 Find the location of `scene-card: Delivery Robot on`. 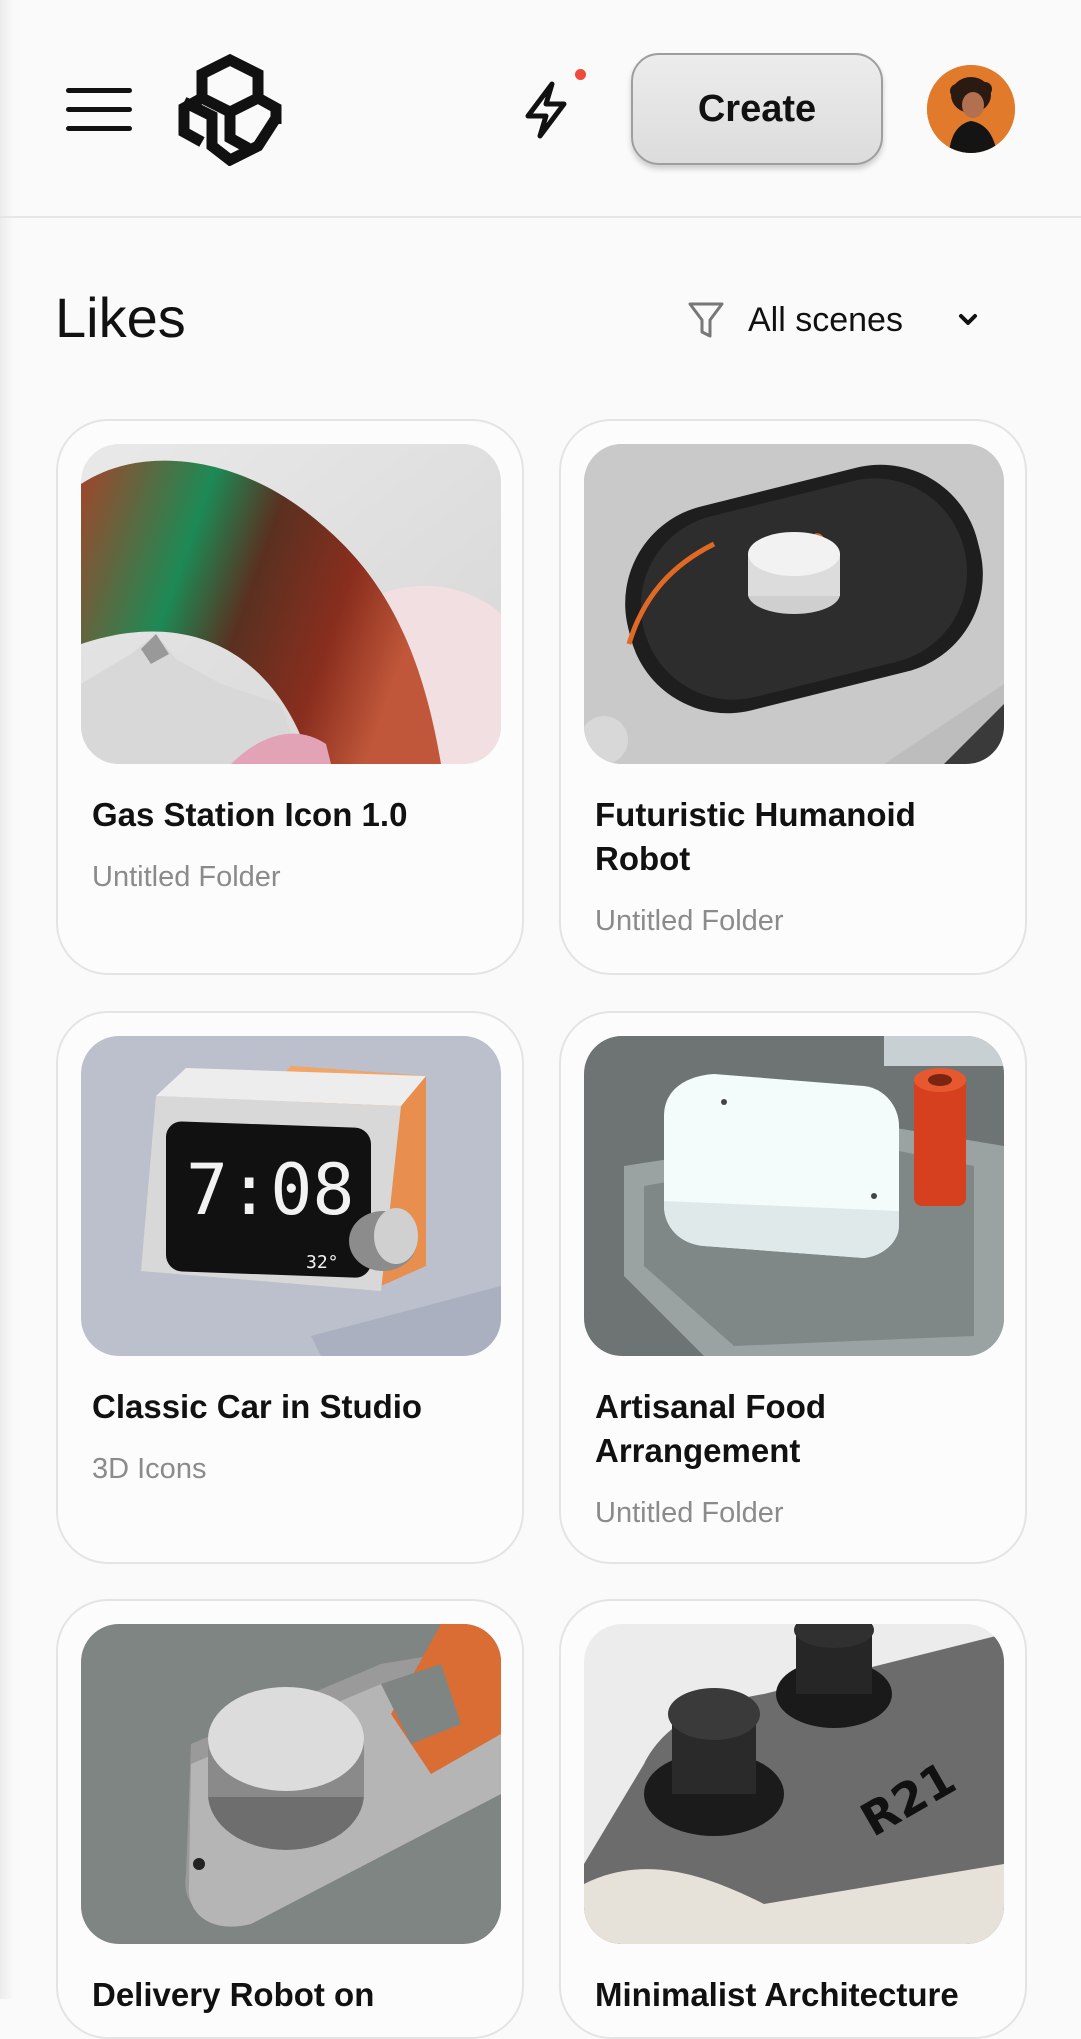

scene-card: Delivery Robot on is located at coordinates (290, 1819).